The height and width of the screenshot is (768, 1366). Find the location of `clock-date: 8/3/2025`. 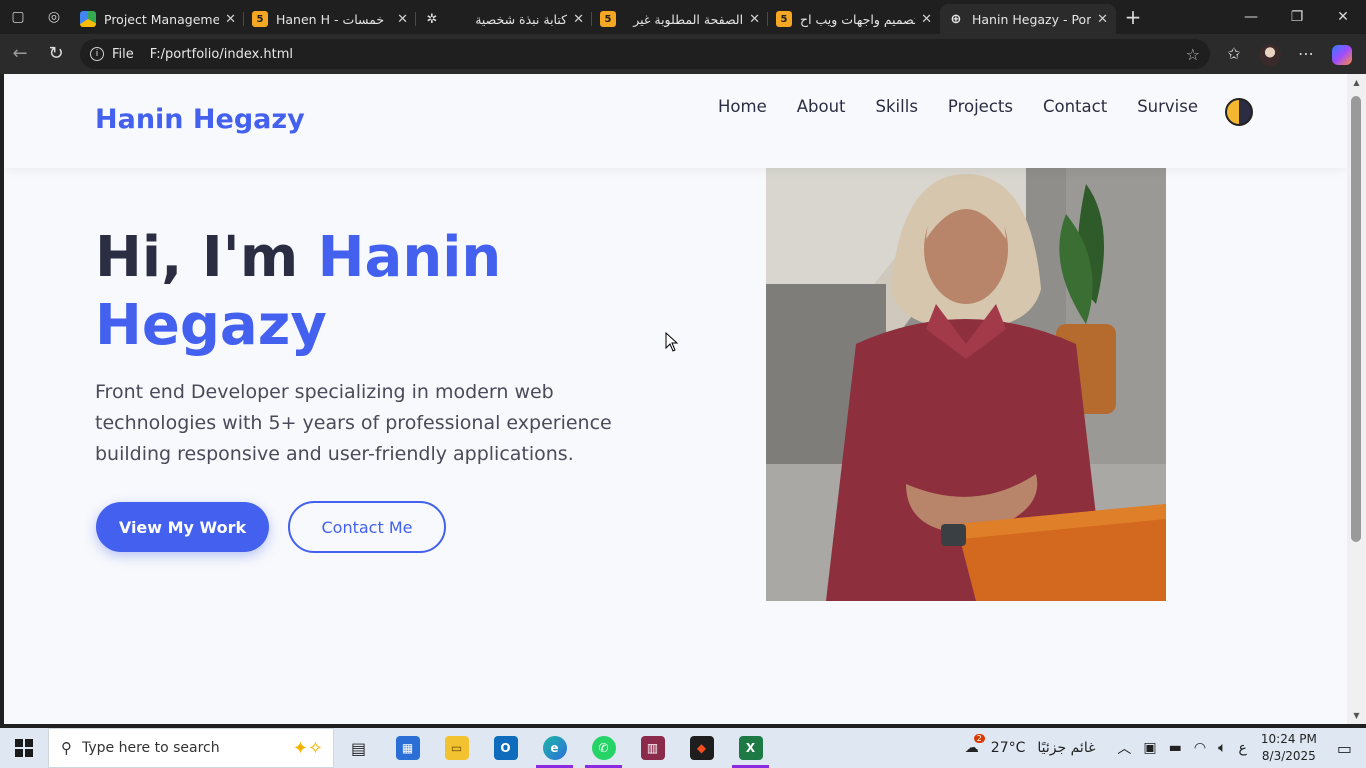

clock-date: 8/3/2025 is located at coordinates (1288, 756).